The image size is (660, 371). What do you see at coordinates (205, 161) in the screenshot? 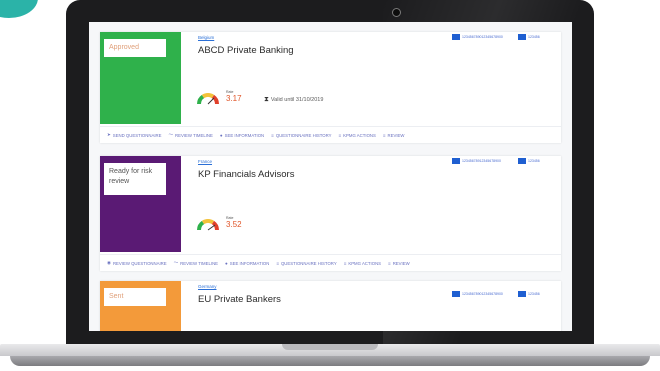
I see `country-link: France` at bounding box center [205, 161].